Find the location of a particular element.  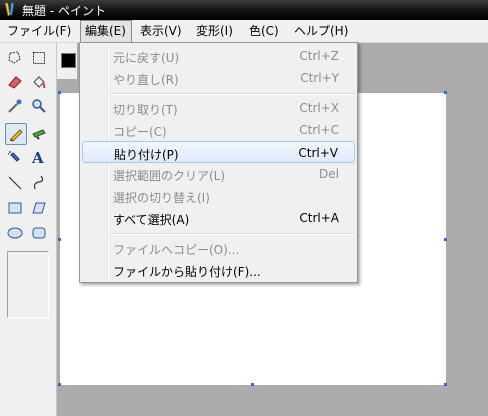

airbrush-icon is located at coordinates (13, 156).